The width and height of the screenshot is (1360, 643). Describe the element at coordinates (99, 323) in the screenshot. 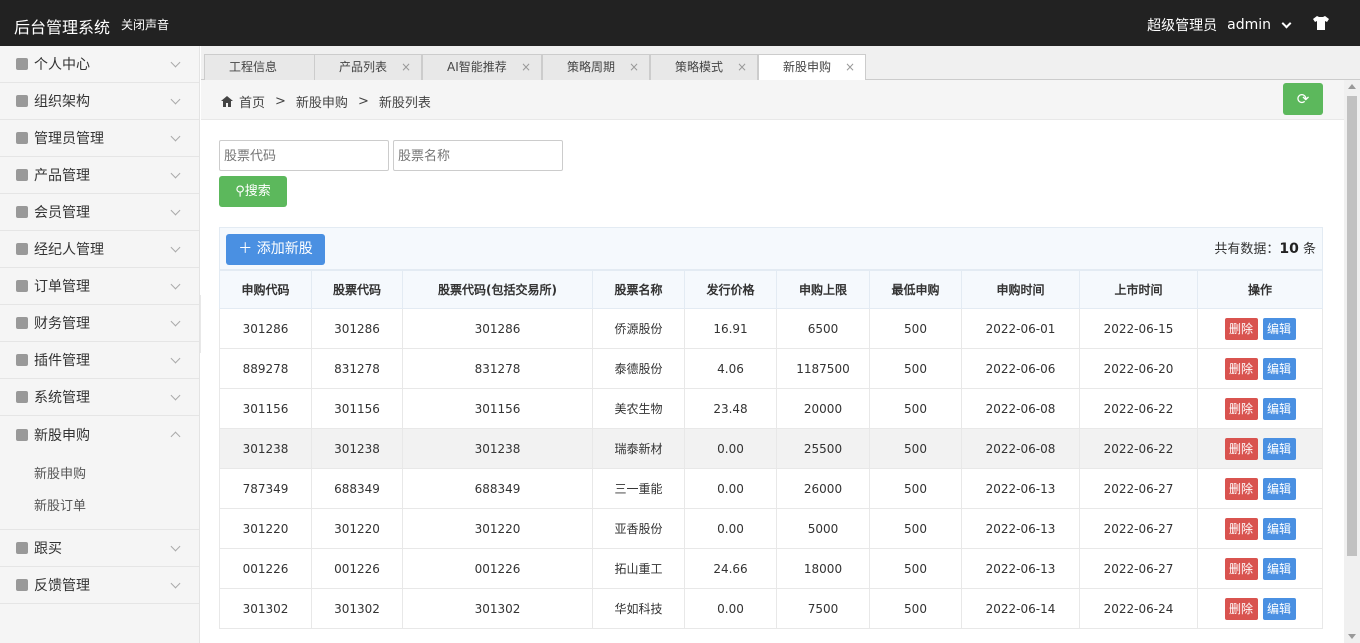

I see `sidebar-item-finance-management: 财务管理` at that location.